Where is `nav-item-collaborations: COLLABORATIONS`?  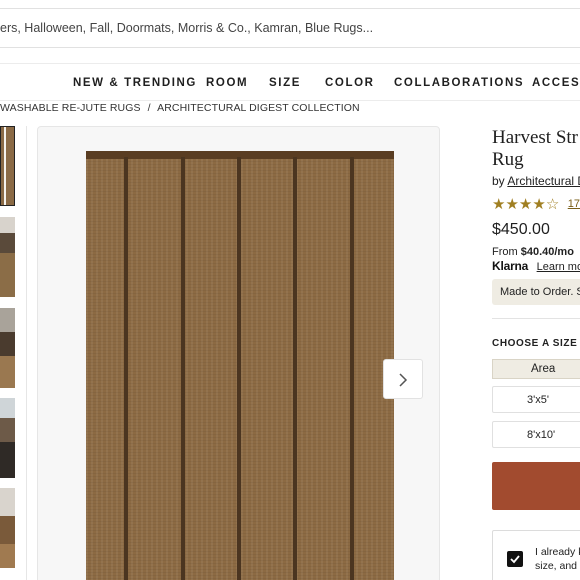
nav-item-collaborations: COLLABORATIONS is located at coordinates (459, 83).